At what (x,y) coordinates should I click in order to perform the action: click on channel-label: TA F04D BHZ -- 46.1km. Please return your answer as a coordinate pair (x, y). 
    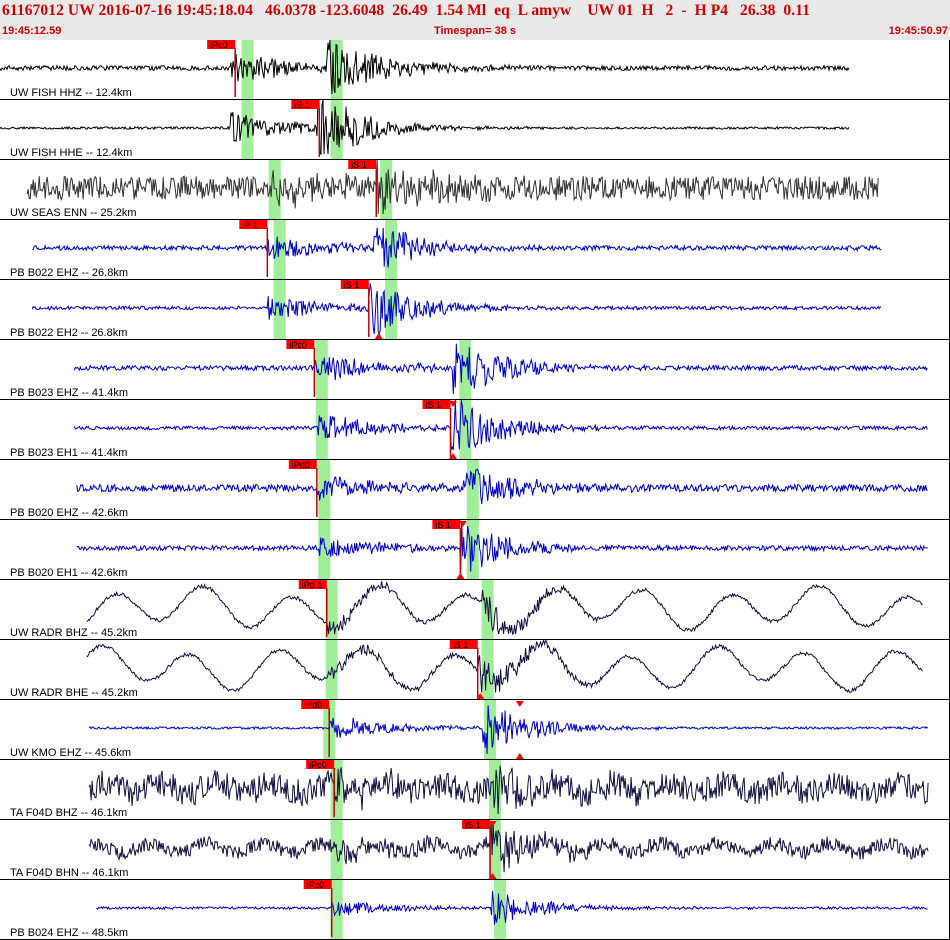
    Looking at the image, I should click on (68, 813).